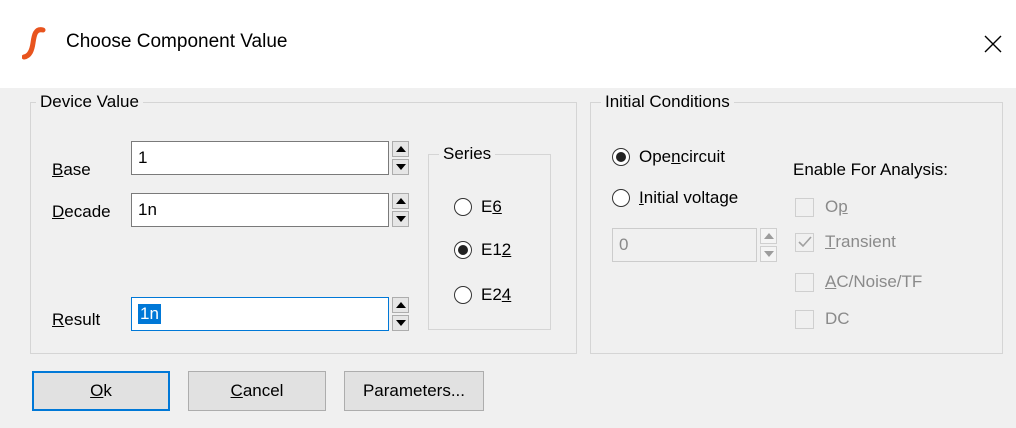 This screenshot has width=1016, height=428. I want to click on initial-voltage-spinner, so click(769, 245).